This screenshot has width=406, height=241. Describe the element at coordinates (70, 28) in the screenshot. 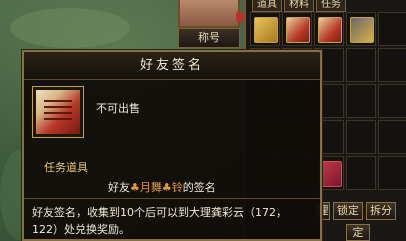

I see `foliage-decoration` at that location.